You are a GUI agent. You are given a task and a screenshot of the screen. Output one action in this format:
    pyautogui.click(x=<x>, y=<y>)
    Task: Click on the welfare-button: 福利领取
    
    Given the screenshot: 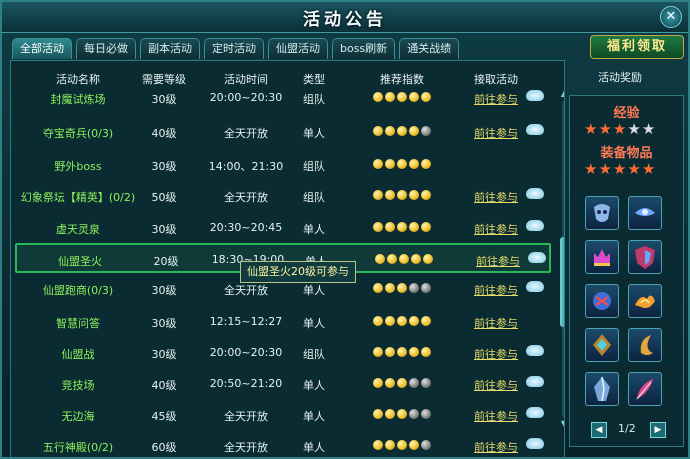 What is the action you would take?
    pyautogui.click(x=637, y=47)
    